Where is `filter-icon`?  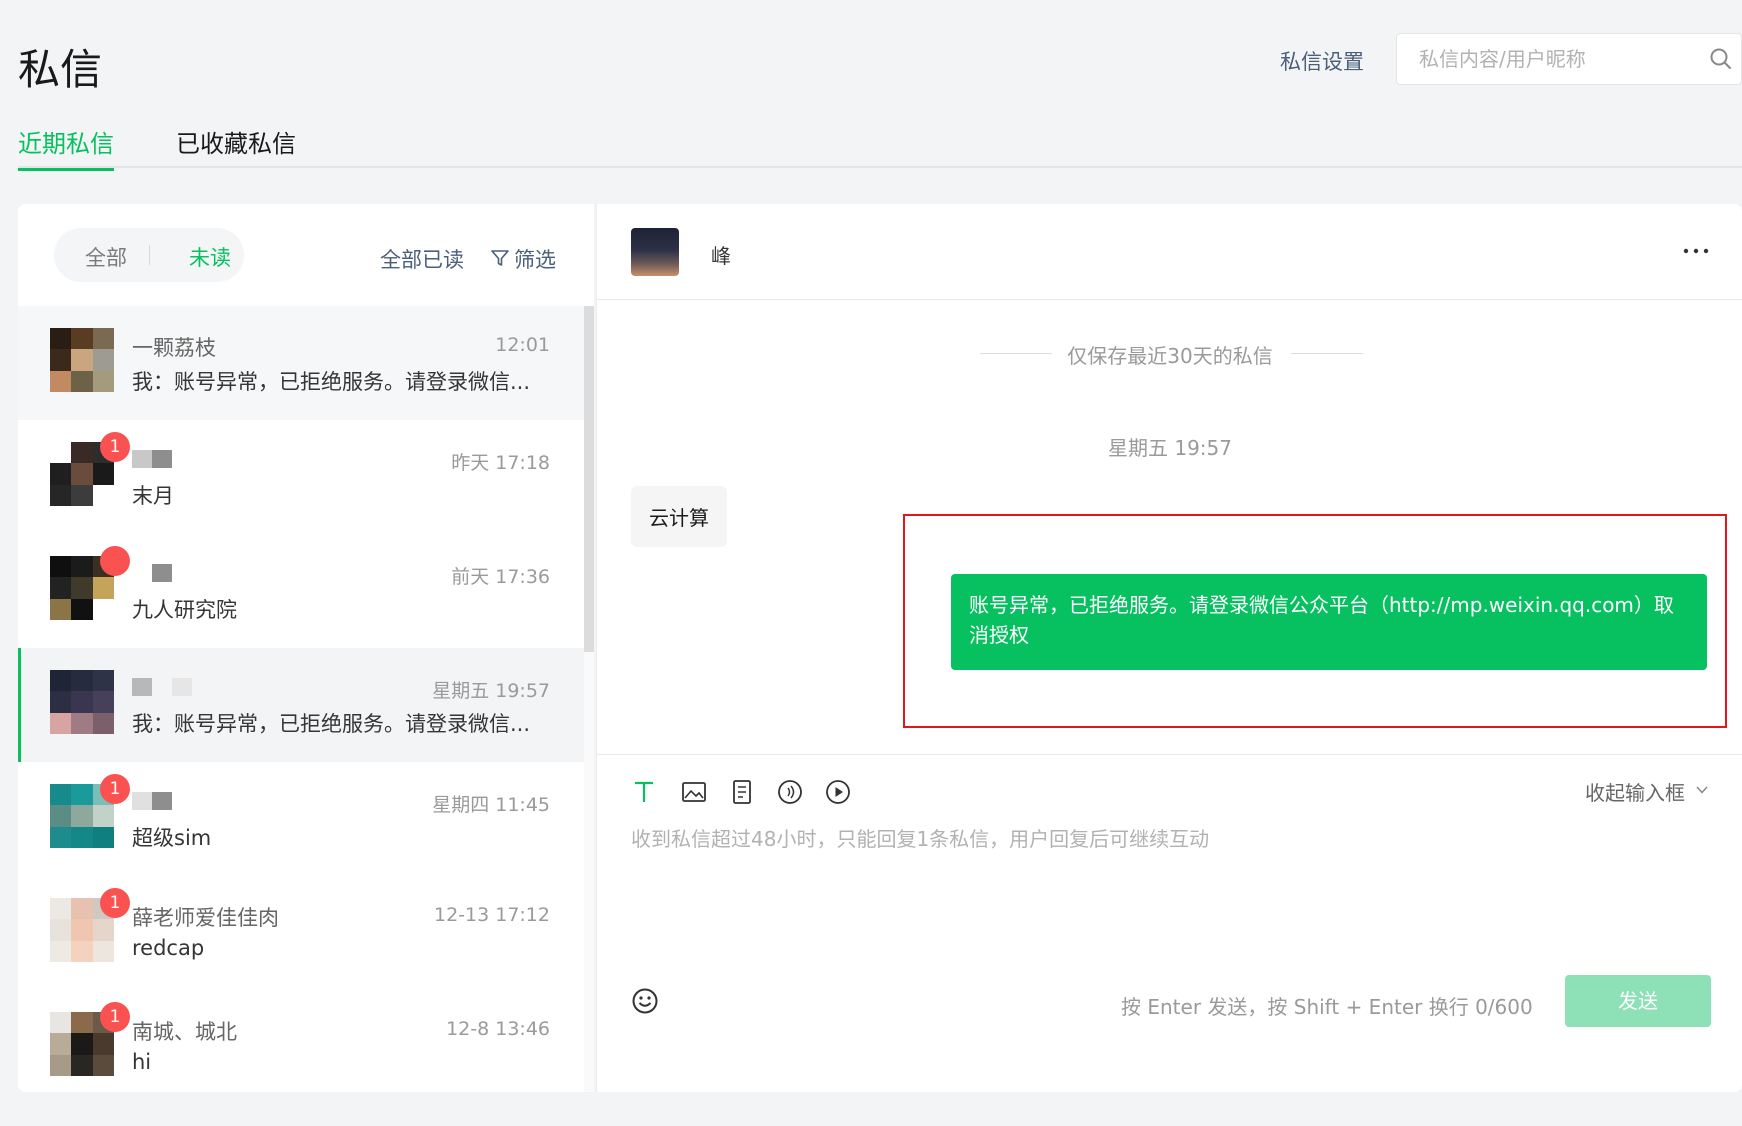
filter-icon is located at coordinates (500, 258).